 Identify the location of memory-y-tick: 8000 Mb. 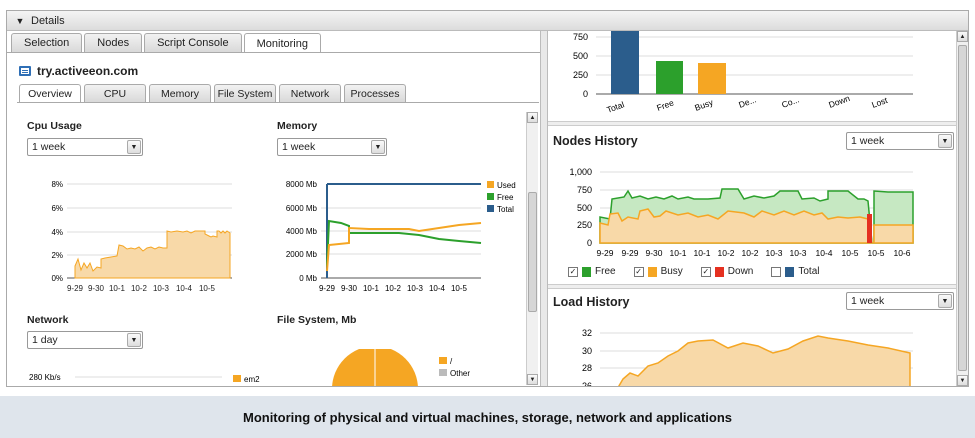
(302, 184).